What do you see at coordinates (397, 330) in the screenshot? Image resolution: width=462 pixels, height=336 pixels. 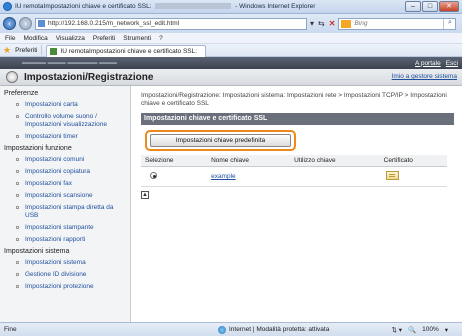 I see `protected-mode-icon: ⇅ ▾` at bounding box center [397, 330].